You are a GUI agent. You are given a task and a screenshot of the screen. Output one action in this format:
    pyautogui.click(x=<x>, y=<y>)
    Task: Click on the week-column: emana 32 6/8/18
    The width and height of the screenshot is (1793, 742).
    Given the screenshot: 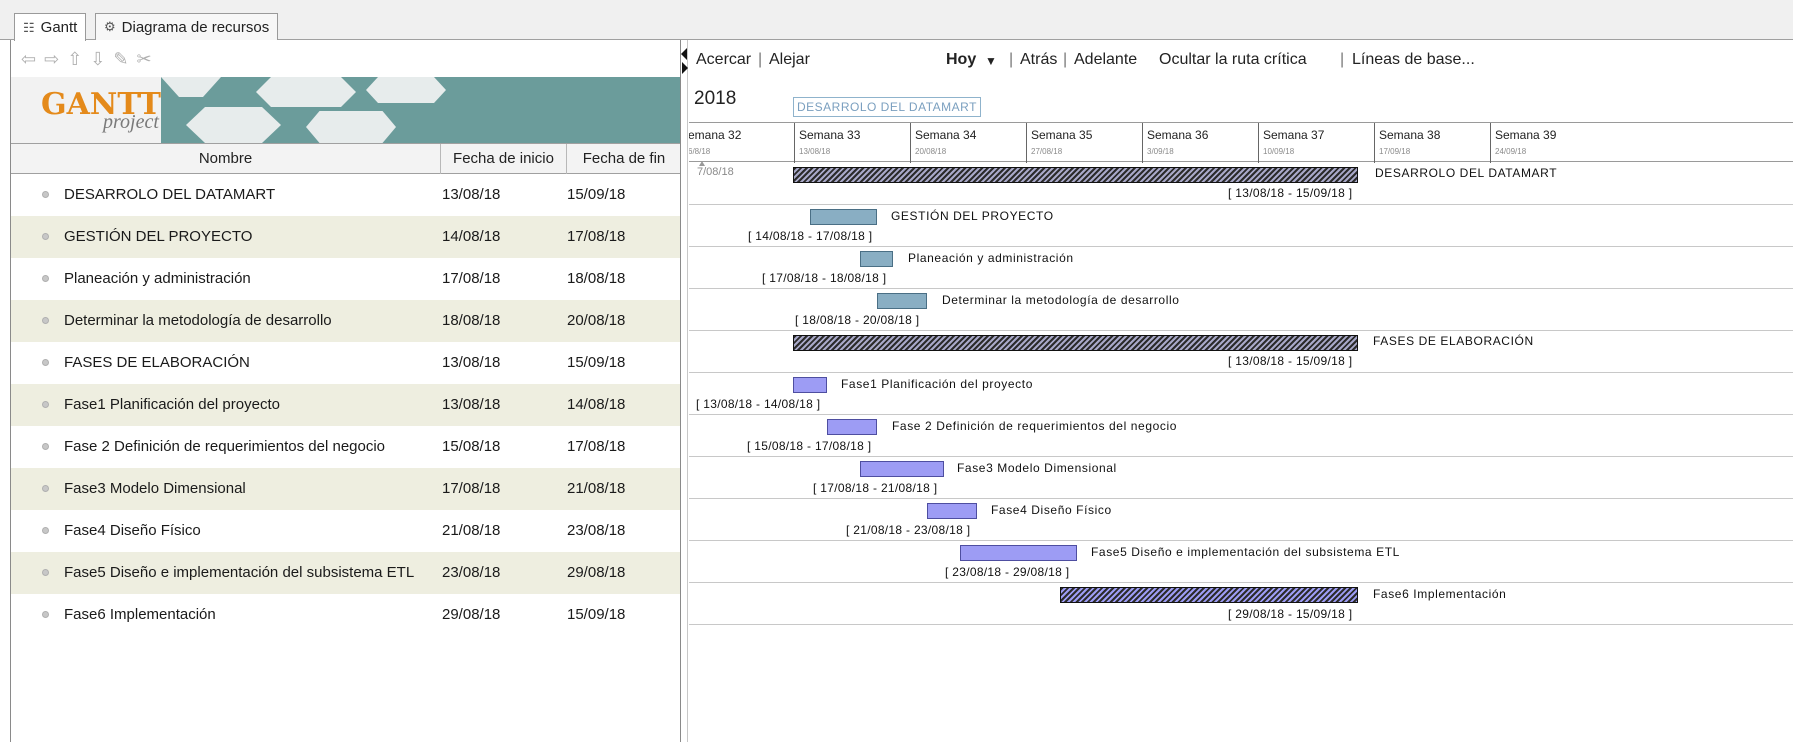 What is the action you would take?
    pyautogui.click(x=741, y=143)
    